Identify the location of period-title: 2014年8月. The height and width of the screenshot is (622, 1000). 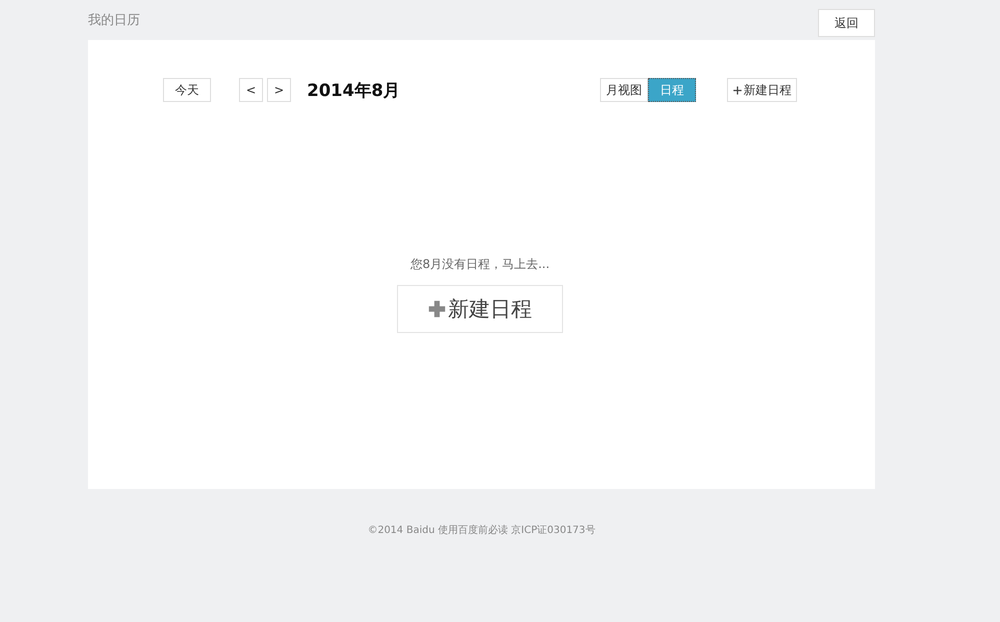
(353, 91).